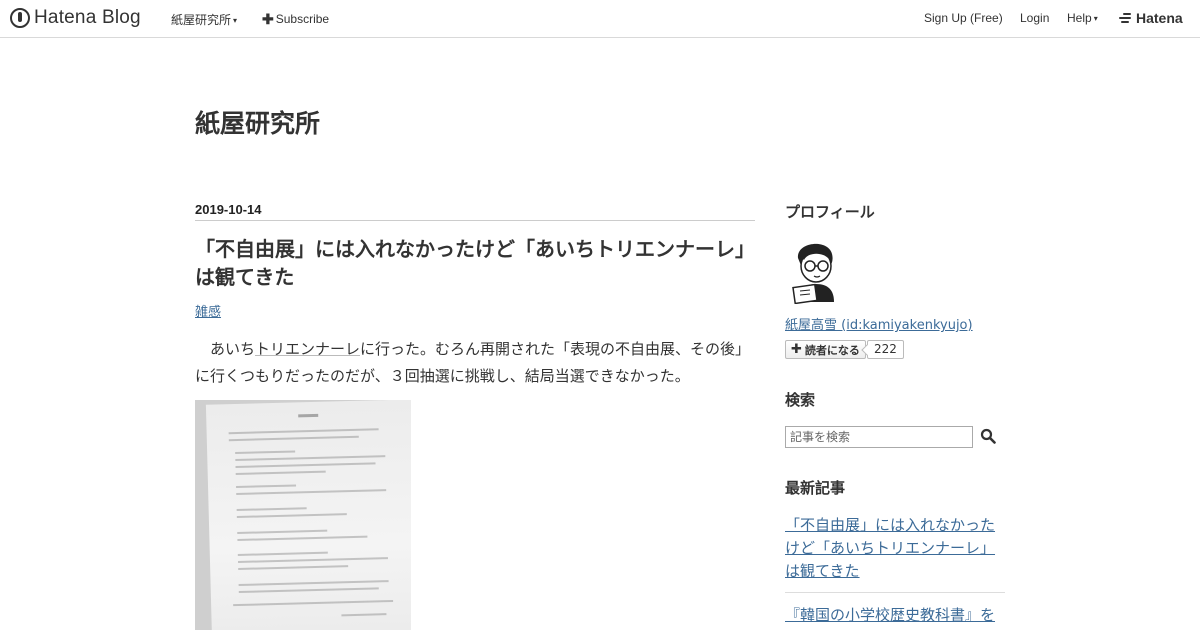 The image size is (1200, 630). I want to click on search-input, so click(879, 437).